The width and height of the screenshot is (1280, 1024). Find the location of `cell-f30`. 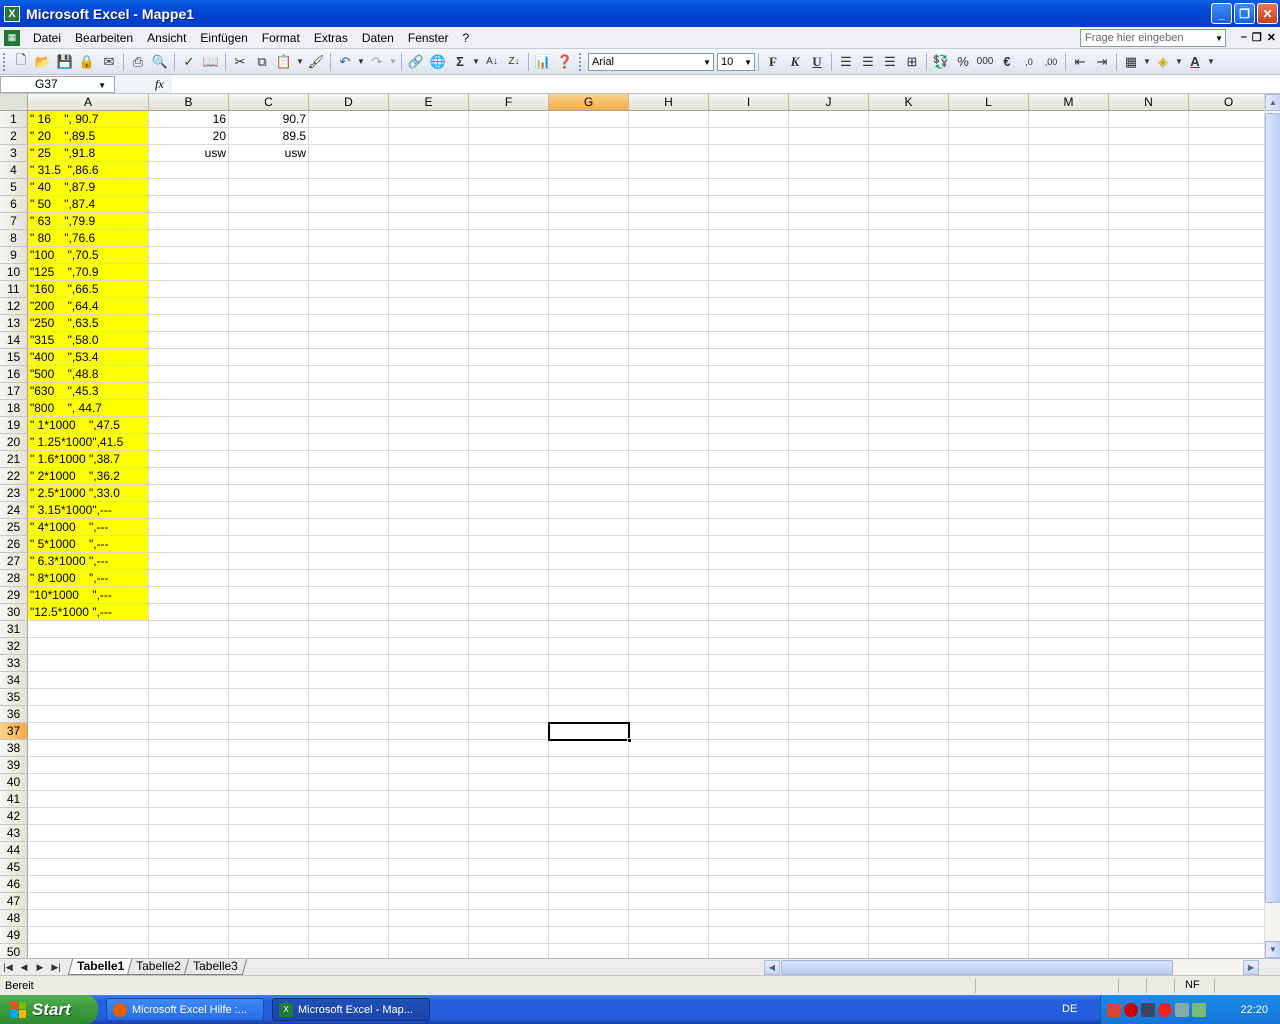

cell-f30 is located at coordinates (509, 612).